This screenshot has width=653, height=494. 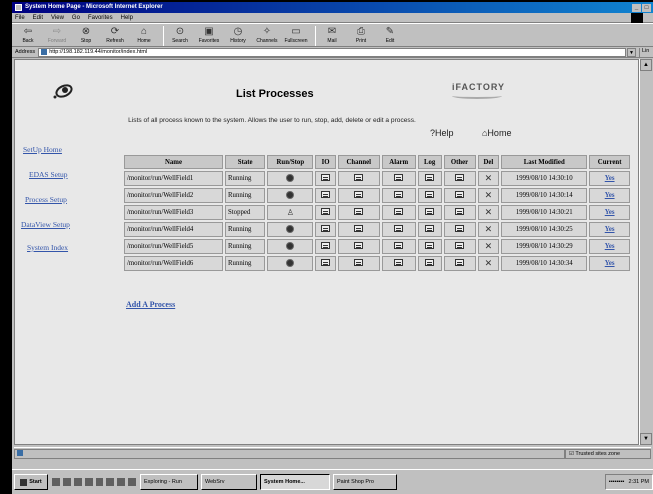 What do you see at coordinates (646, 7) in the screenshot?
I see `maximize-button: □` at bounding box center [646, 7].